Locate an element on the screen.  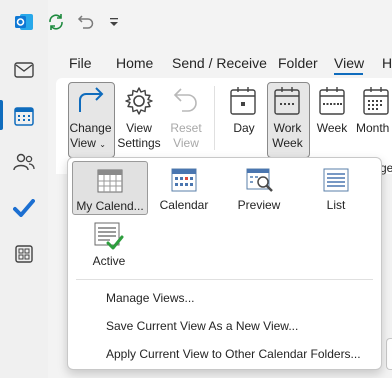
reset-view-label-1: Reset is located at coordinates (186, 128).